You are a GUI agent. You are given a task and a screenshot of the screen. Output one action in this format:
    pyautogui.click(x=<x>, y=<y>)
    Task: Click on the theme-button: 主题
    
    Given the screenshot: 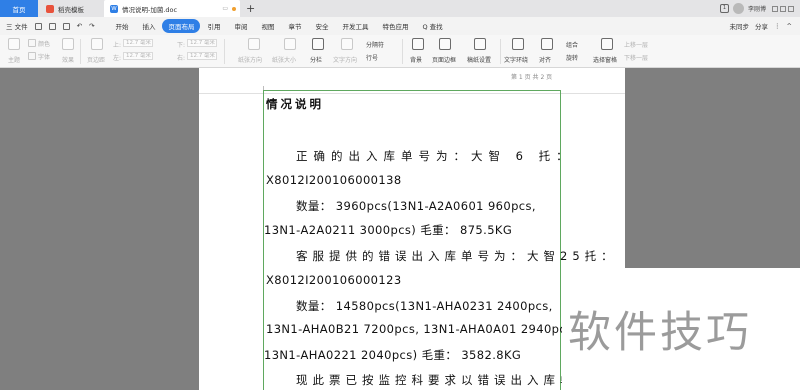 What is the action you would take?
    pyautogui.click(x=14, y=59)
    